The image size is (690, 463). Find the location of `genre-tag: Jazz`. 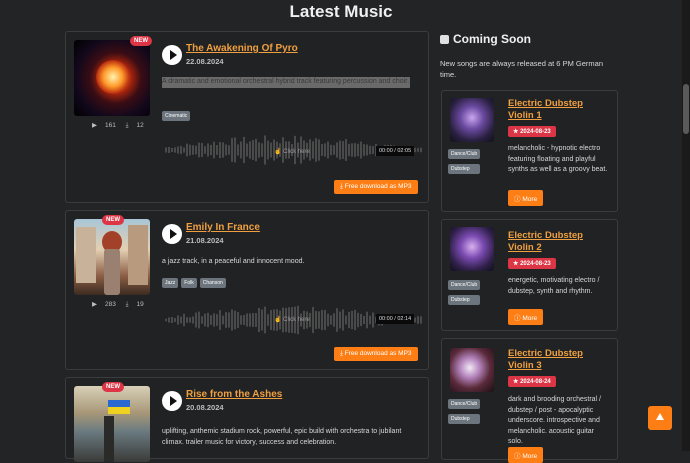

genre-tag: Jazz is located at coordinates (170, 283).